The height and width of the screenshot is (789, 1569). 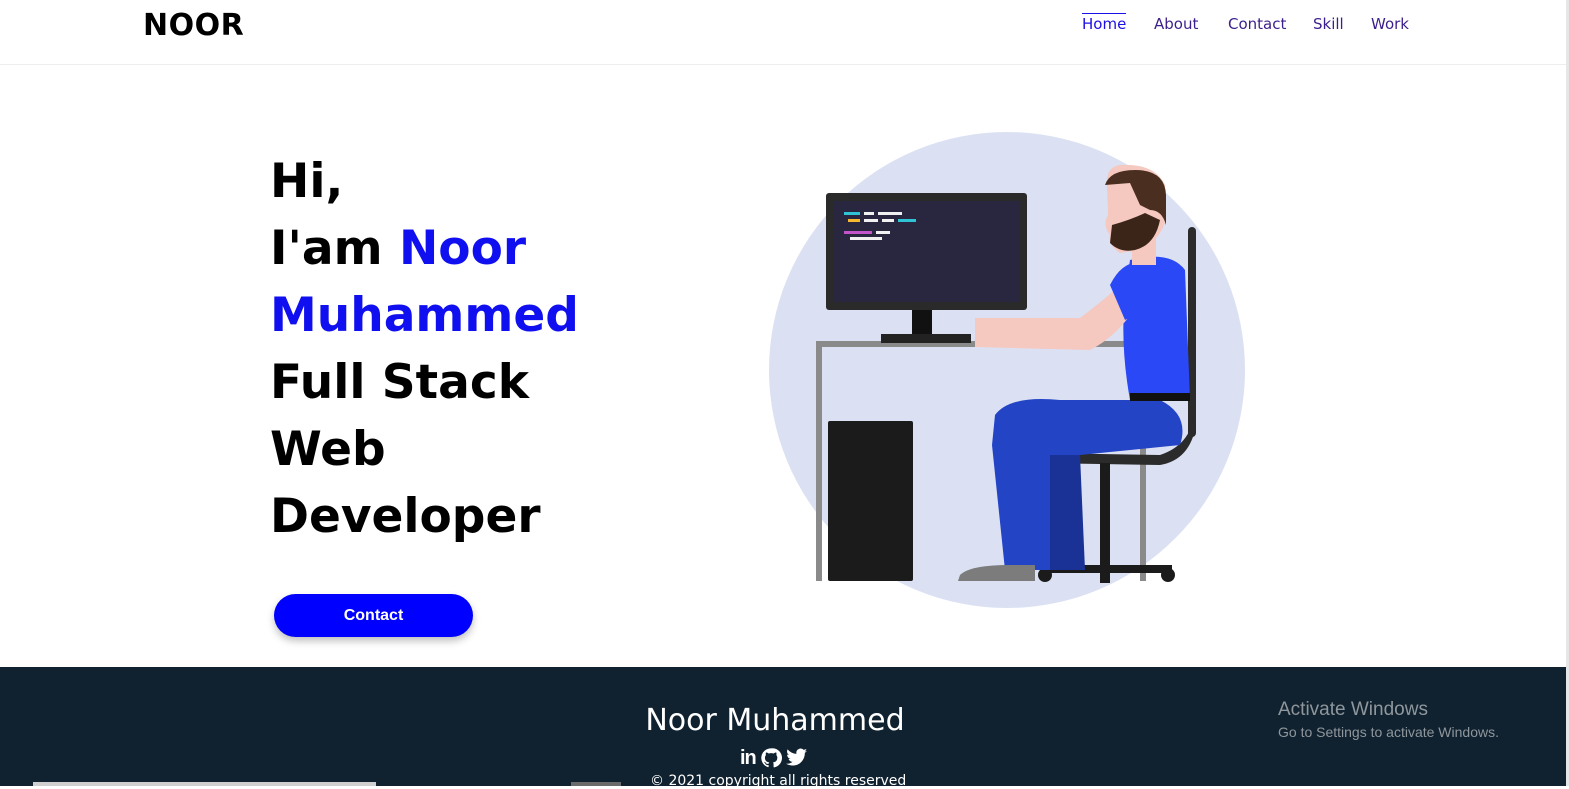 I want to click on hero-role-line3: Developer, so click(x=405, y=516).